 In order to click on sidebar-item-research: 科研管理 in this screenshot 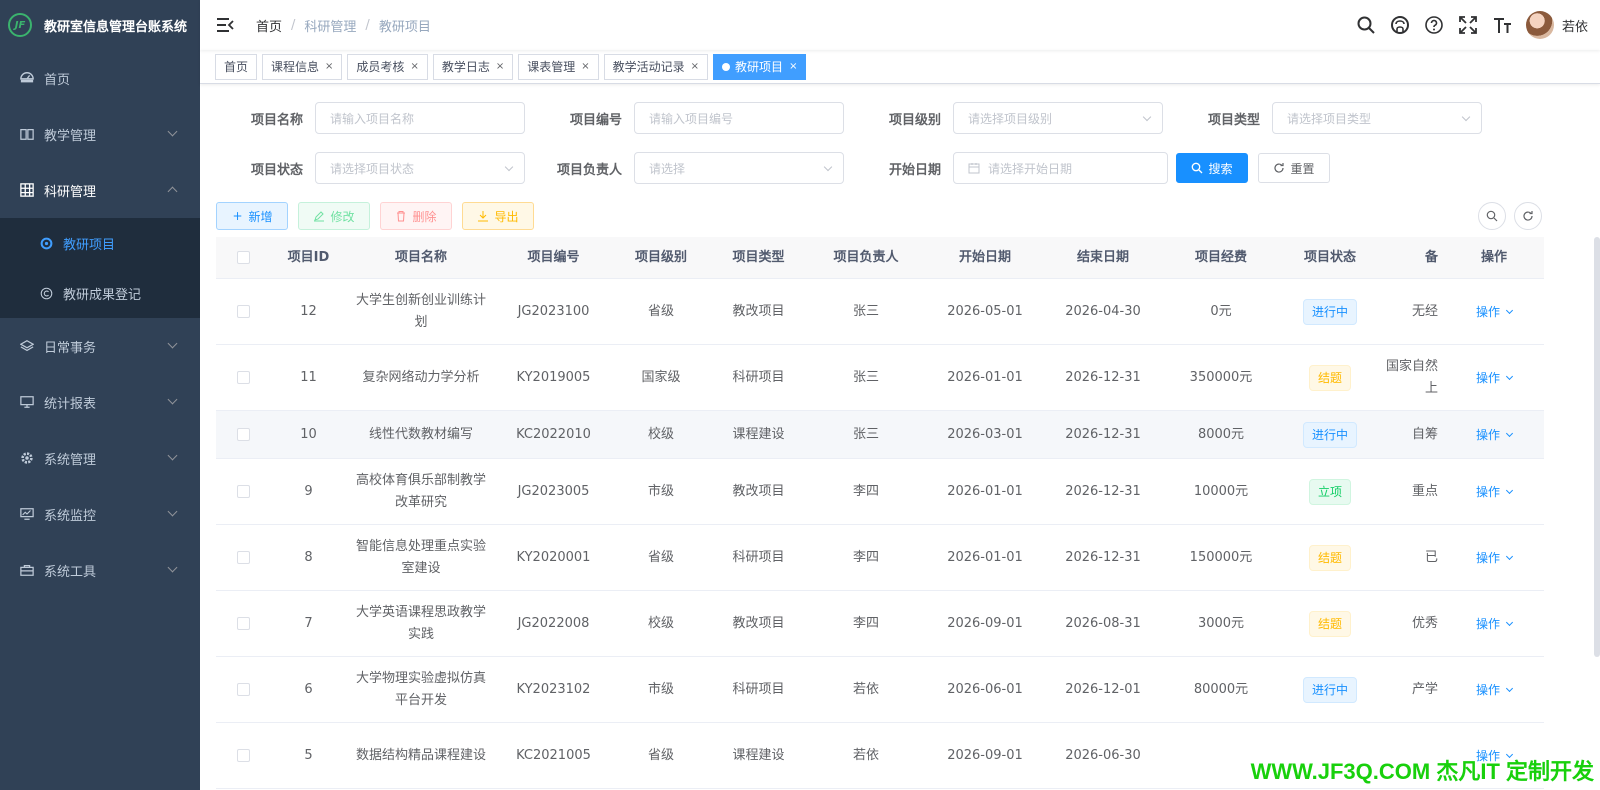, I will do `click(100, 190)`.